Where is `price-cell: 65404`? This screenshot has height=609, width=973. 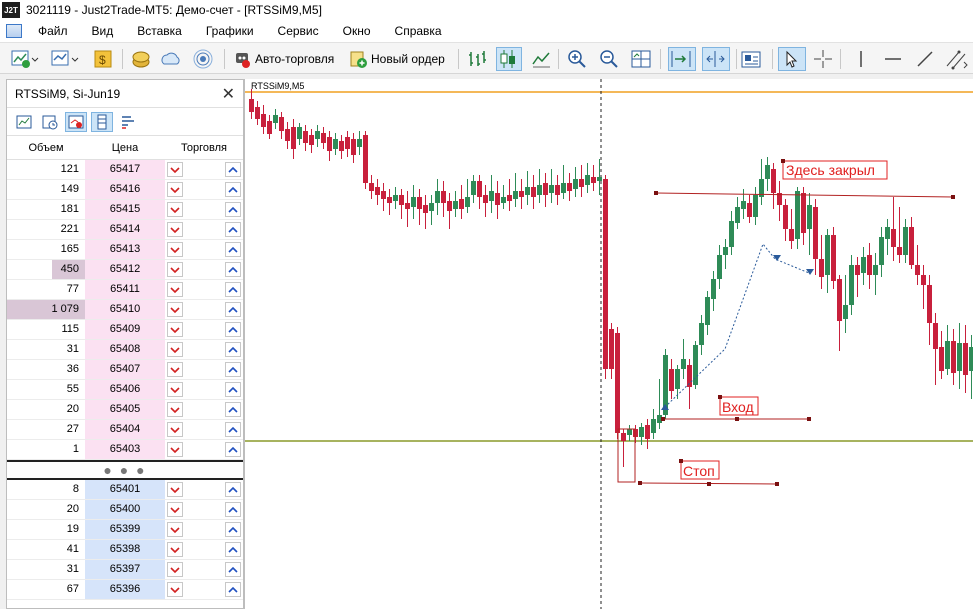 price-cell: 65404 is located at coordinates (125, 429).